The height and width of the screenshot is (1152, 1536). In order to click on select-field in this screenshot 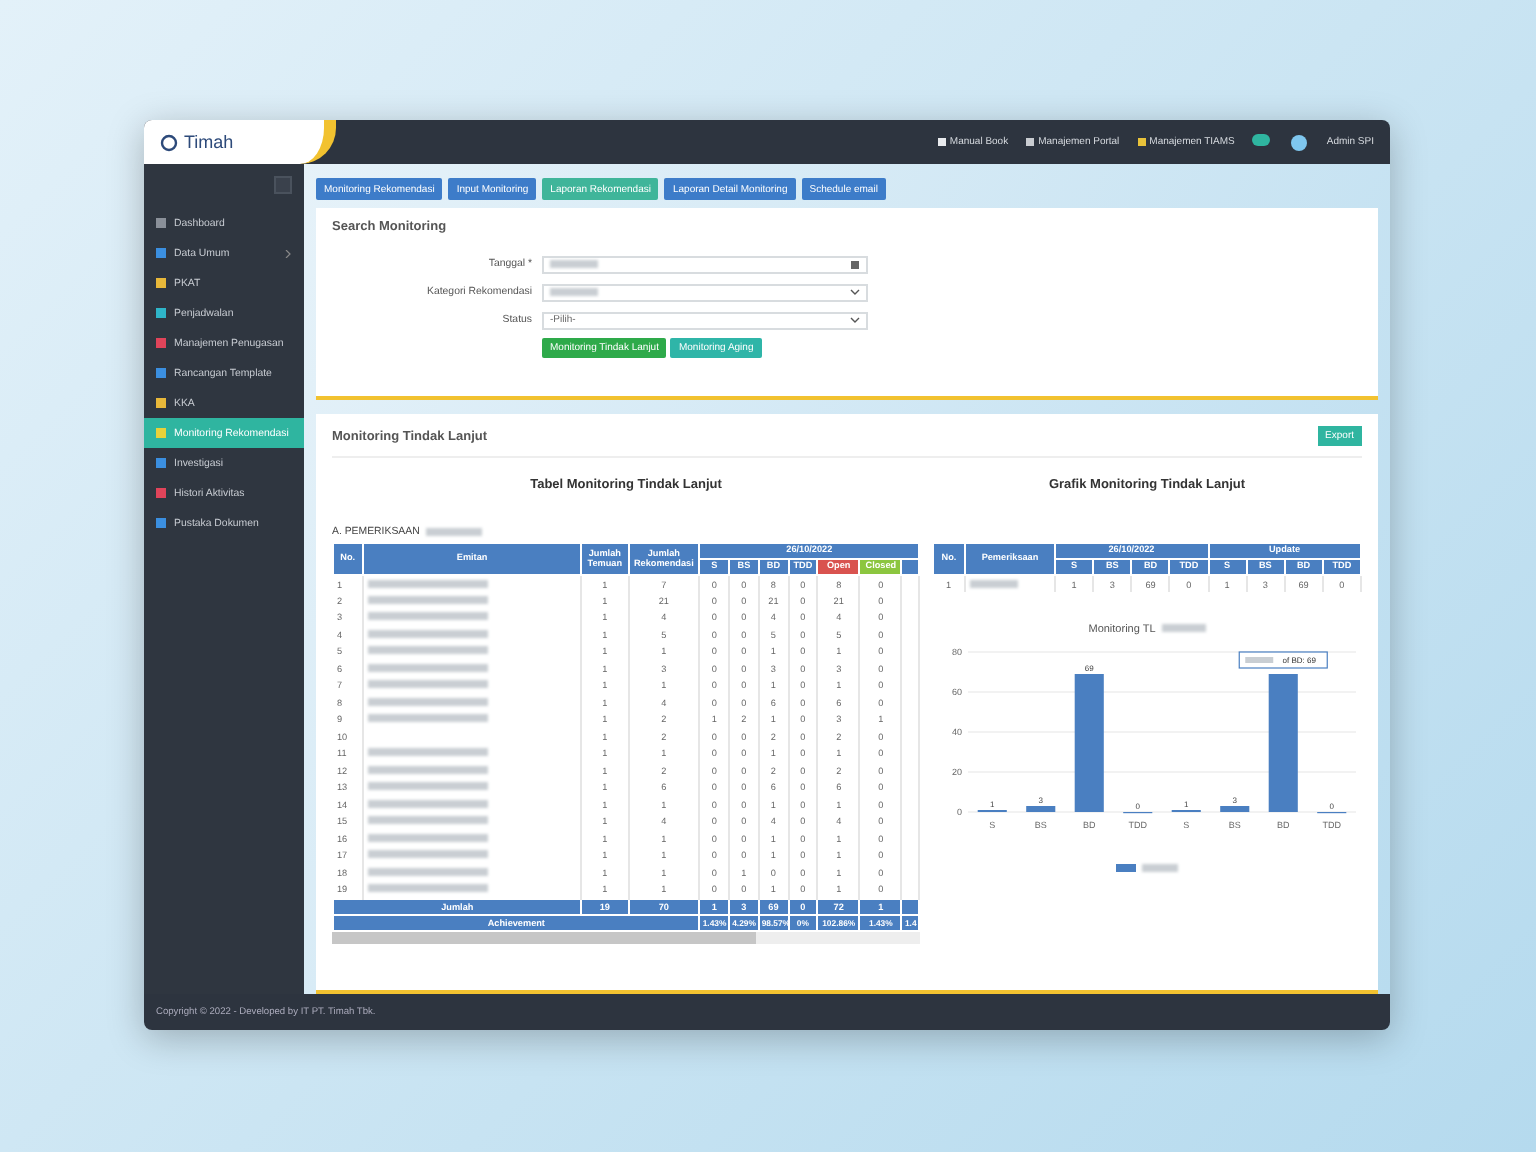, I will do `click(705, 292)`.